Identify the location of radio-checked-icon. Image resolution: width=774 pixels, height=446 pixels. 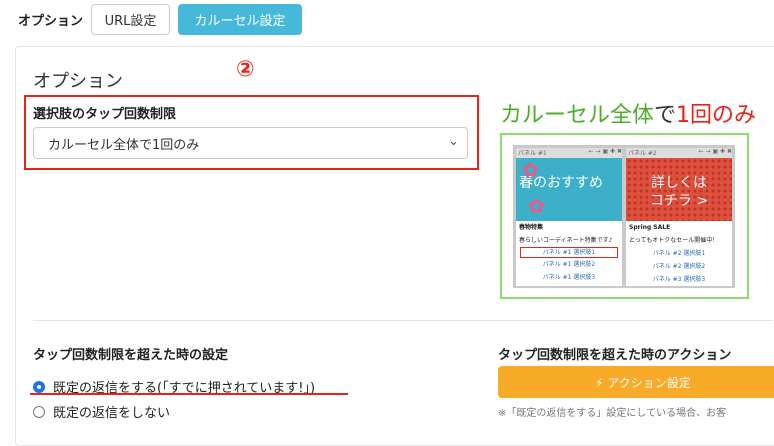
(39, 386).